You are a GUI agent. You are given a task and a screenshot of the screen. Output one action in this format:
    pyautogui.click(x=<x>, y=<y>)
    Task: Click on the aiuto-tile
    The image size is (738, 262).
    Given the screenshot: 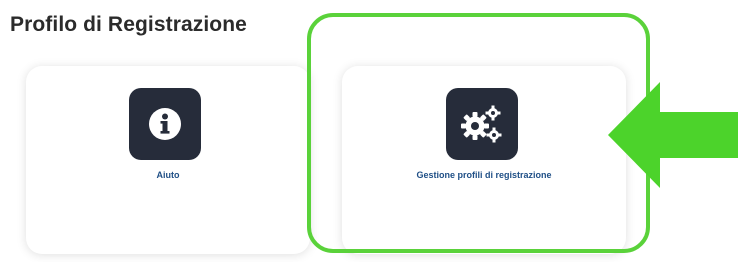 What is the action you would take?
    pyautogui.click(x=165, y=124)
    